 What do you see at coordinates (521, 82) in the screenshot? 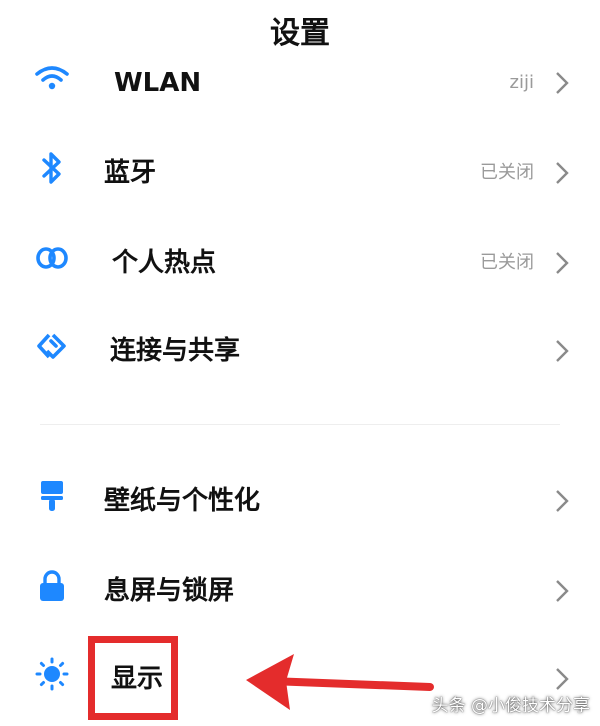
I see `wlan-network-name: ziji` at bounding box center [521, 82].